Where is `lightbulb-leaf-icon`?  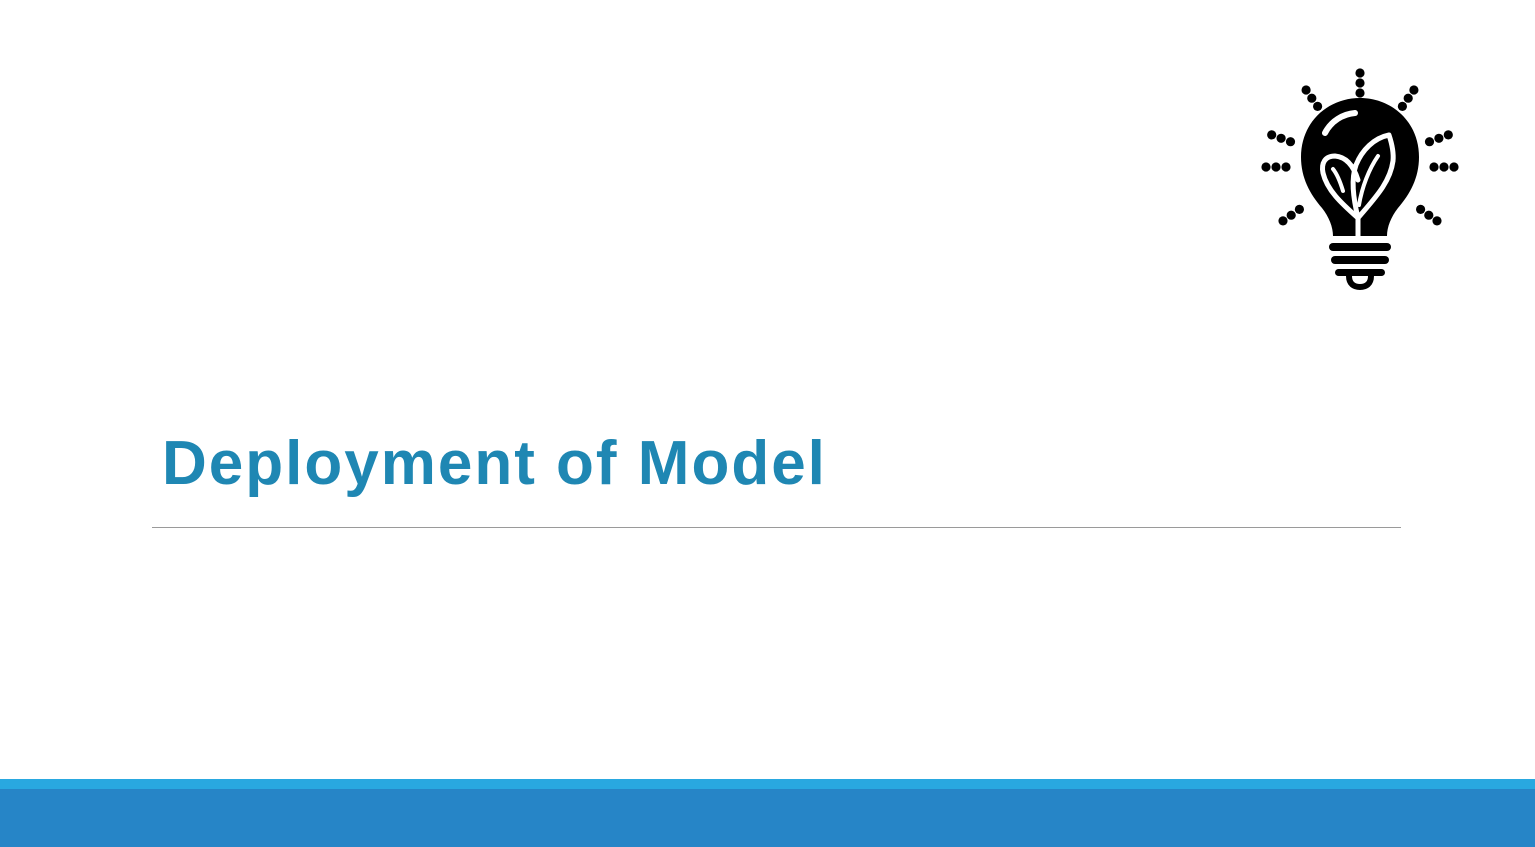 lightbulb-leaf-icon is located at coordinates (1360, 179).